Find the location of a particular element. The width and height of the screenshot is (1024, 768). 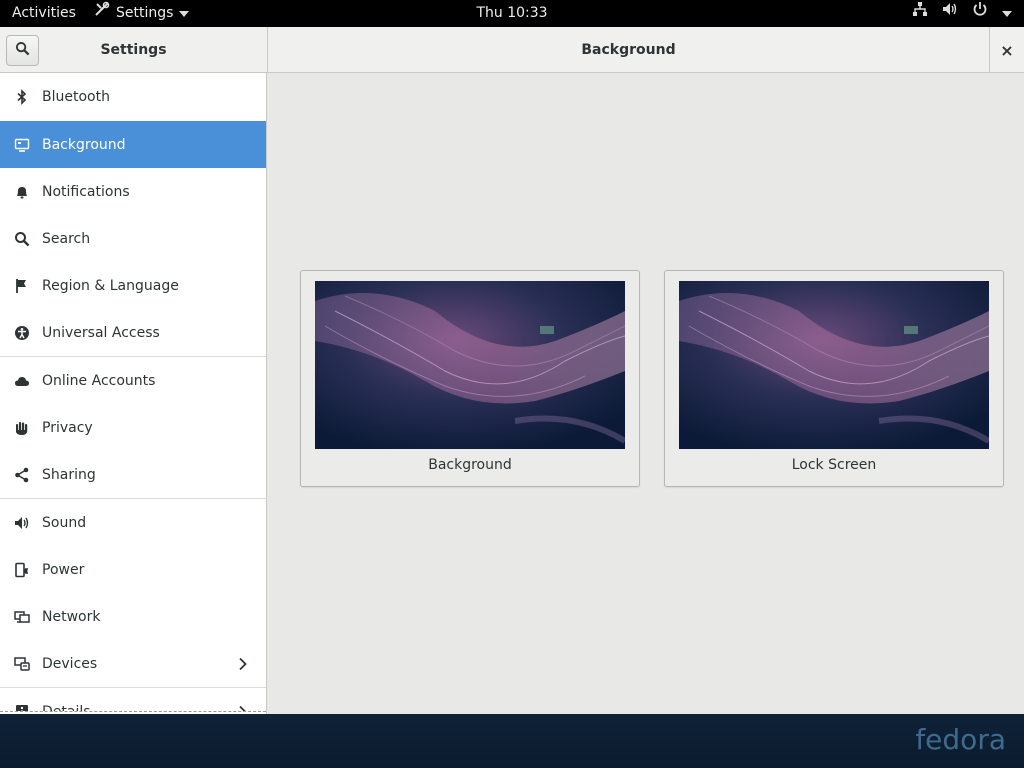

page-title: Background is located at coordinates (628, 50).